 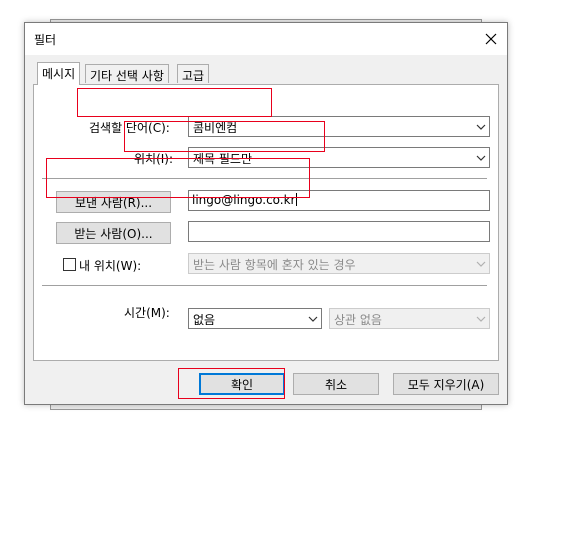 I want to click on where-i-am-value: 받는 사람 항목에 혼자 있는 경우, so click(x=274, y=265).